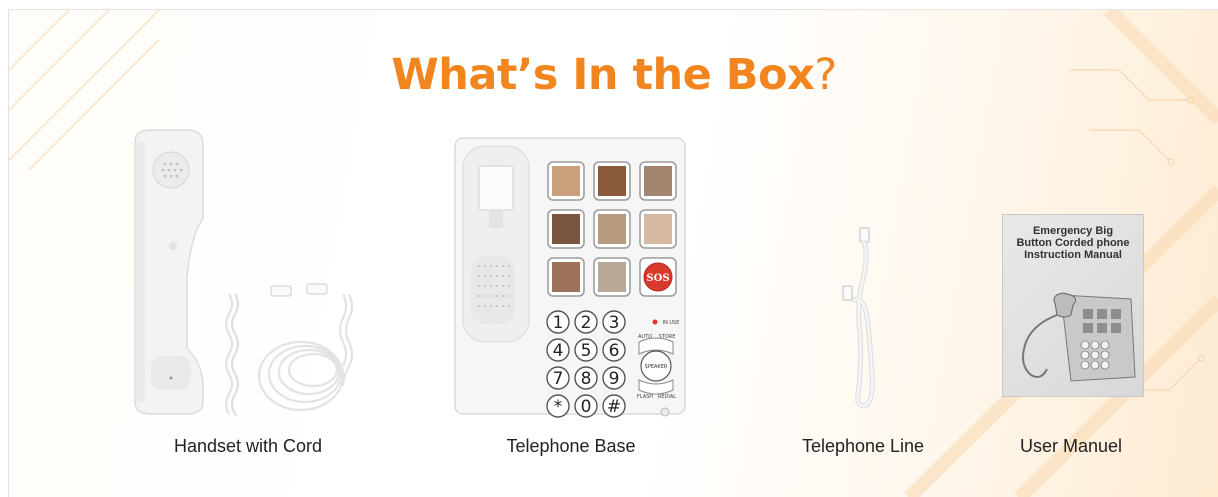 Image resolution: width=1218 pixels, height=497 pixels. What do you see at coordinates (558, 407) in the screenshot?
I see `key-star: *` at bounding box center [558, 407].